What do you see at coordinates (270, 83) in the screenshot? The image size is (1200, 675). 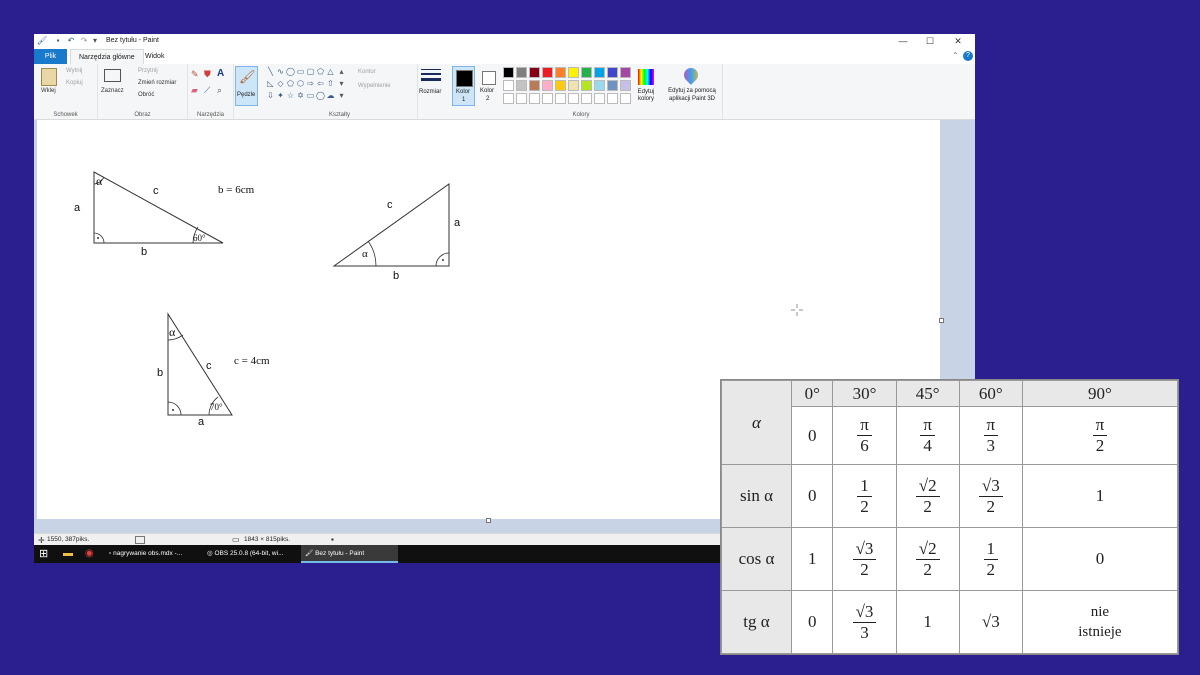 I see `right-triangle-shape-icon: ◺` at bounding box center [270, 83].